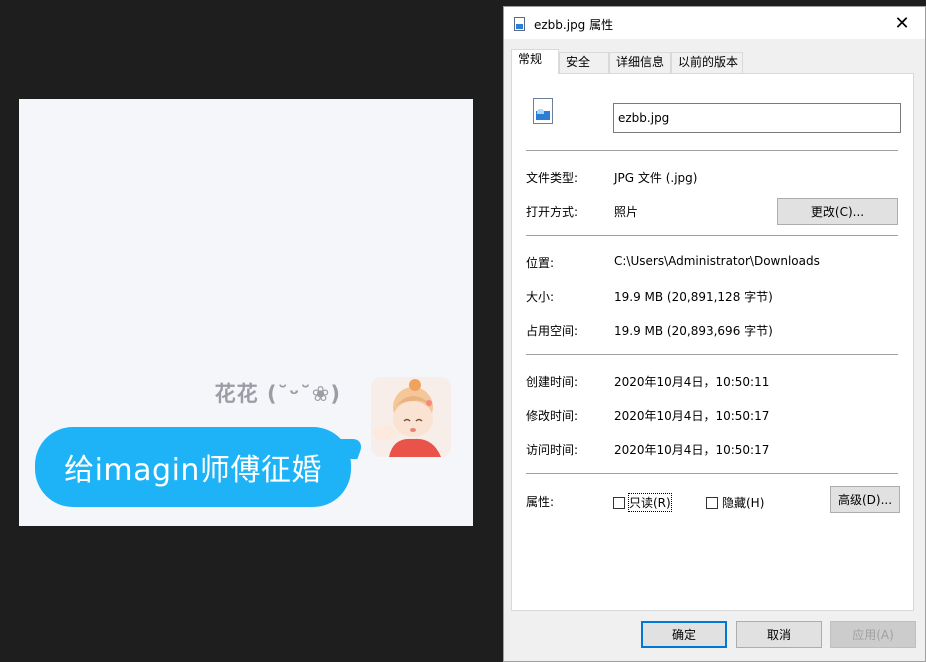  What do you see at coordinates (193, 470) in the screenshot?
I see `message-text: 给imagin师傅征婚` at bounding box center [193, 470].